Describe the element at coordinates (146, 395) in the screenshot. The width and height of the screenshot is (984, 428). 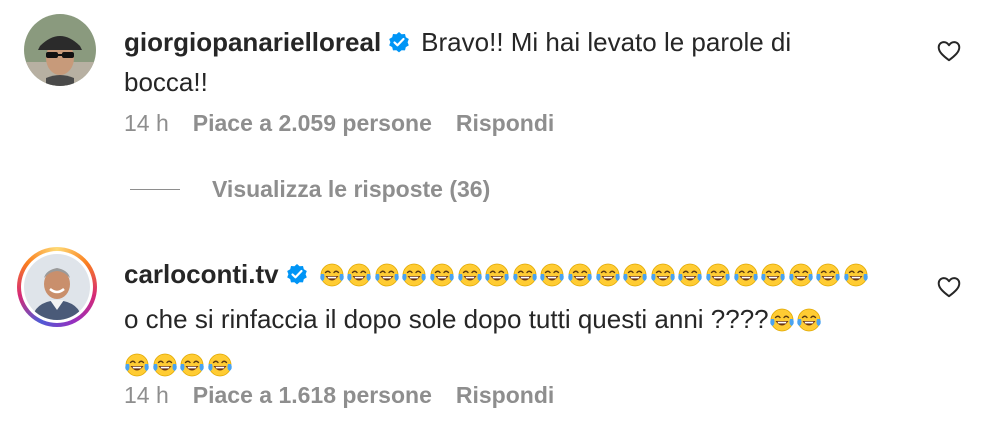
I see `comment-time: 14 h` at that location.